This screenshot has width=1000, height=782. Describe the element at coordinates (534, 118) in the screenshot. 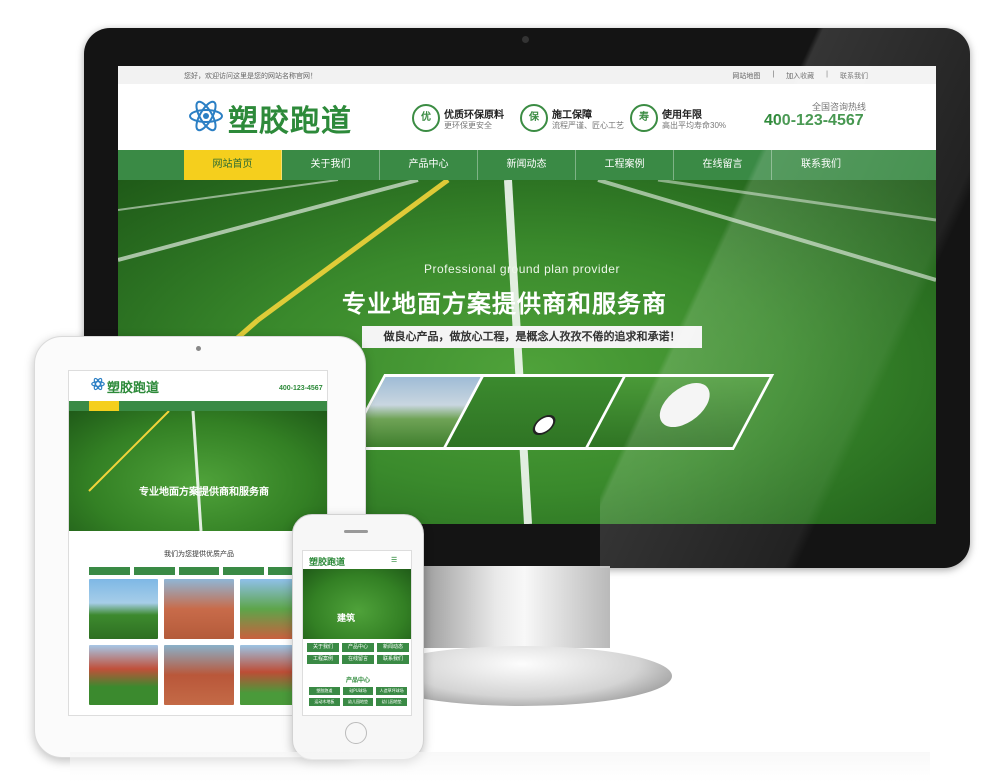

I see `feature-badge-icon: 保` at that location.